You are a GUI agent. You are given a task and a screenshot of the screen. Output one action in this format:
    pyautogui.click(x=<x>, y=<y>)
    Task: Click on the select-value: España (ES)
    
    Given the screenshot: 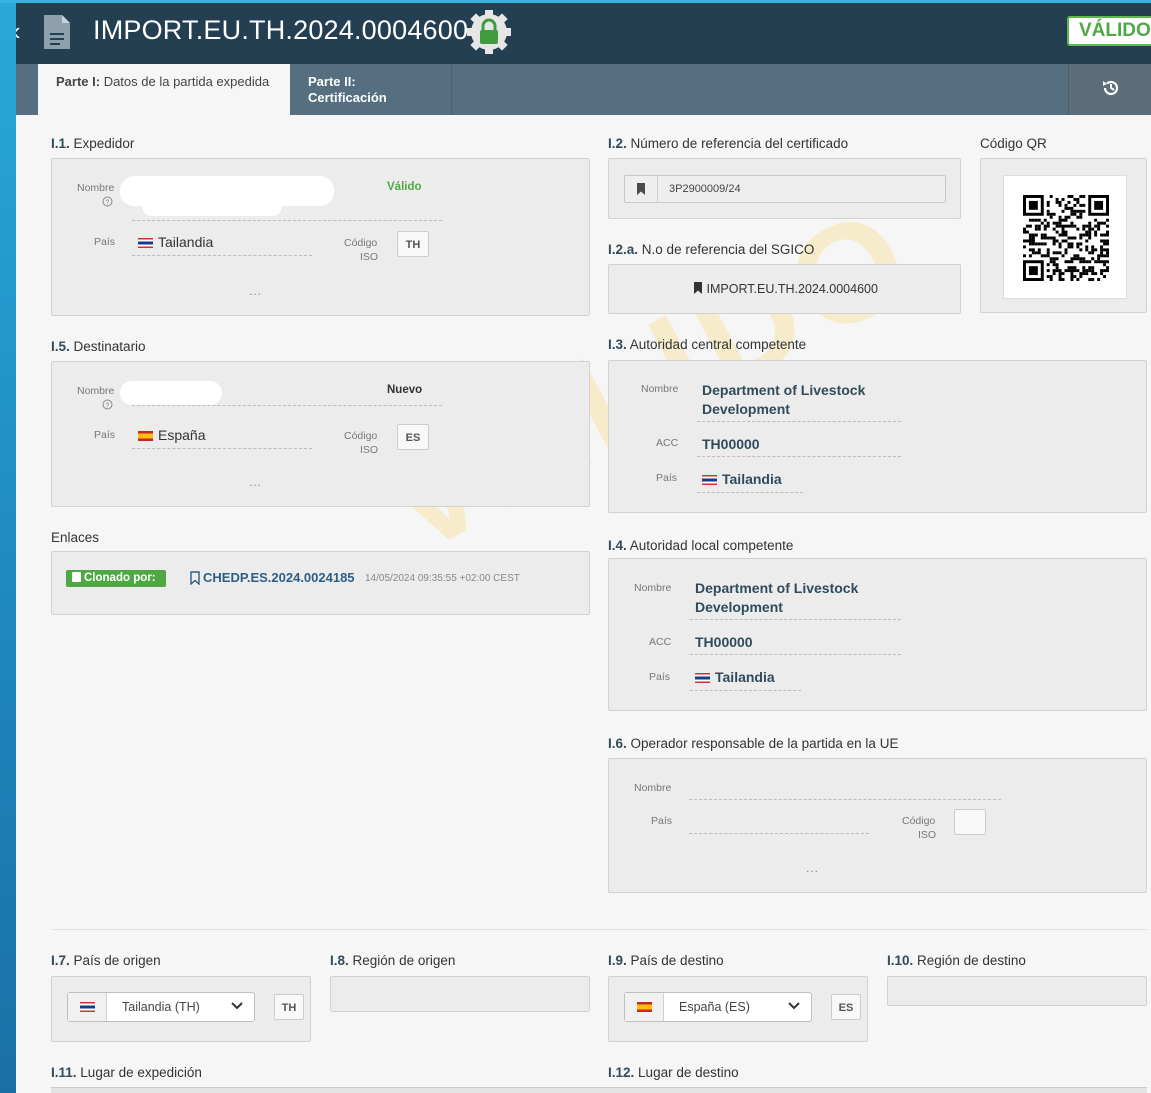 What is the action you would take?
    pyautogui.click(x=714, y=1007)
    